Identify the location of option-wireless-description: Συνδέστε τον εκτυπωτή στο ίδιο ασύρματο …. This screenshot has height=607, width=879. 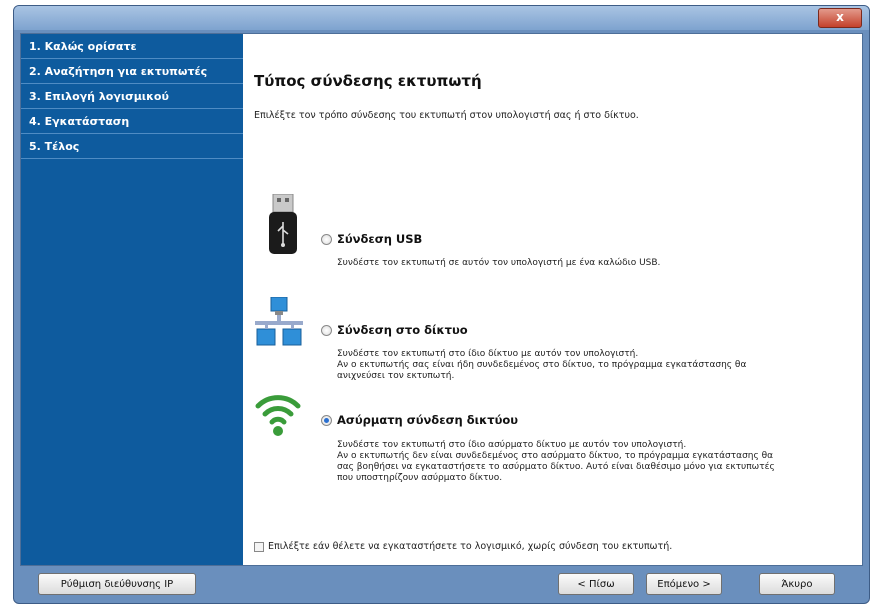
(556, 461).